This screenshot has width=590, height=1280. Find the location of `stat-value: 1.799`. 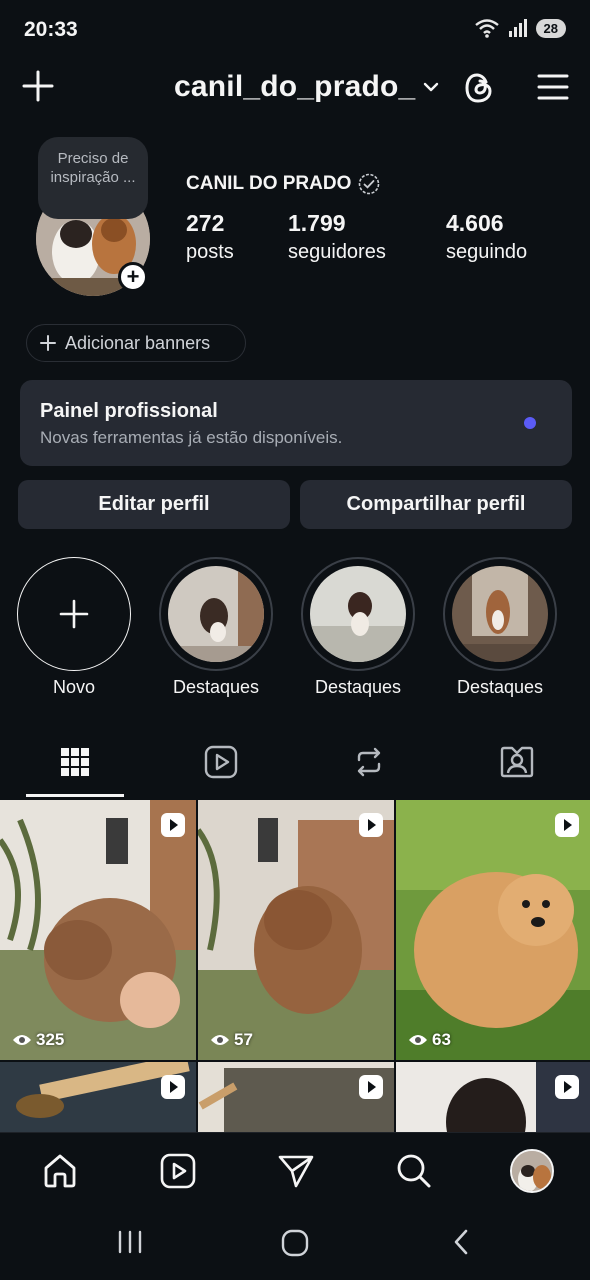

stat-value: 1.799 is located at coordinates (317, 223).